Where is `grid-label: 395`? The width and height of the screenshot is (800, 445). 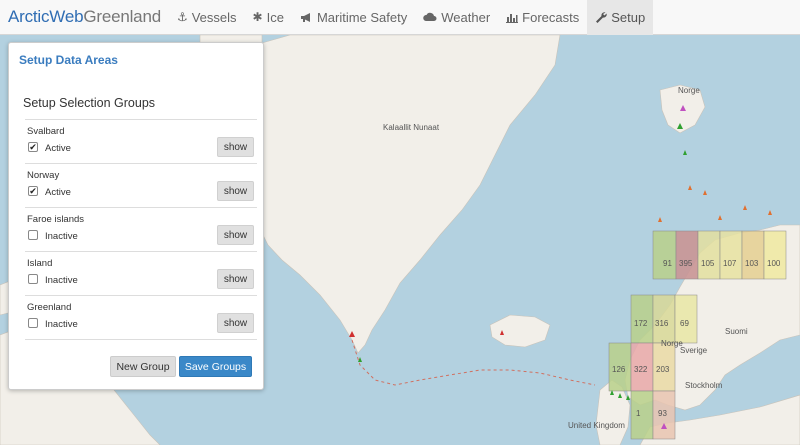 grid-label: 395 is located at coordinates (686, 263).